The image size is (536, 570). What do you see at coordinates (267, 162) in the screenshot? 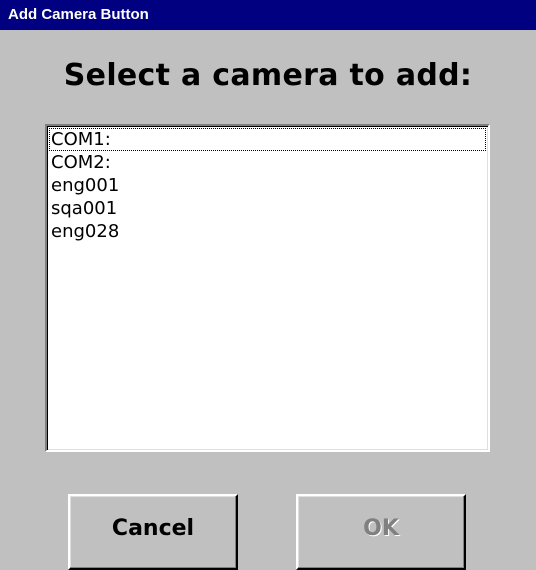
I see `list-item: COM2:` at bounding box center [267, 162].